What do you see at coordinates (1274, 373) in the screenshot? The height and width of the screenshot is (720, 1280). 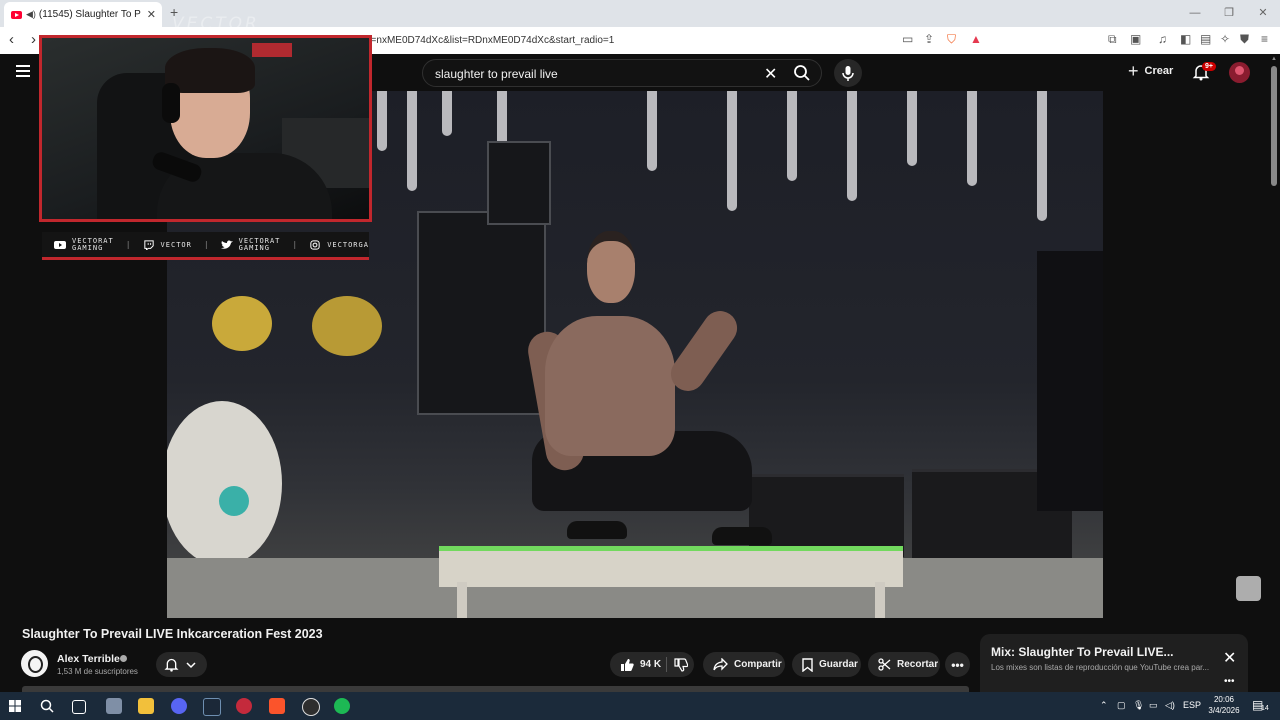 I see `page-scrollbar: ▲` at bounding box center [1274, 373].